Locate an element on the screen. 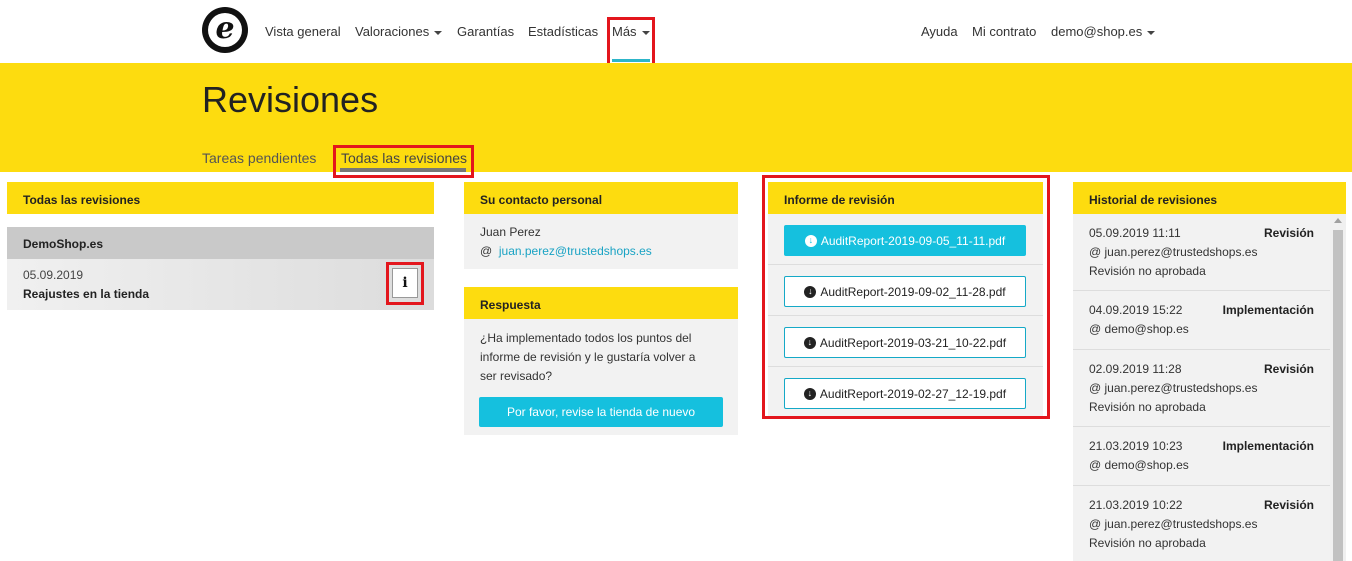  info-icon: i is located at coordinates (405, 283).